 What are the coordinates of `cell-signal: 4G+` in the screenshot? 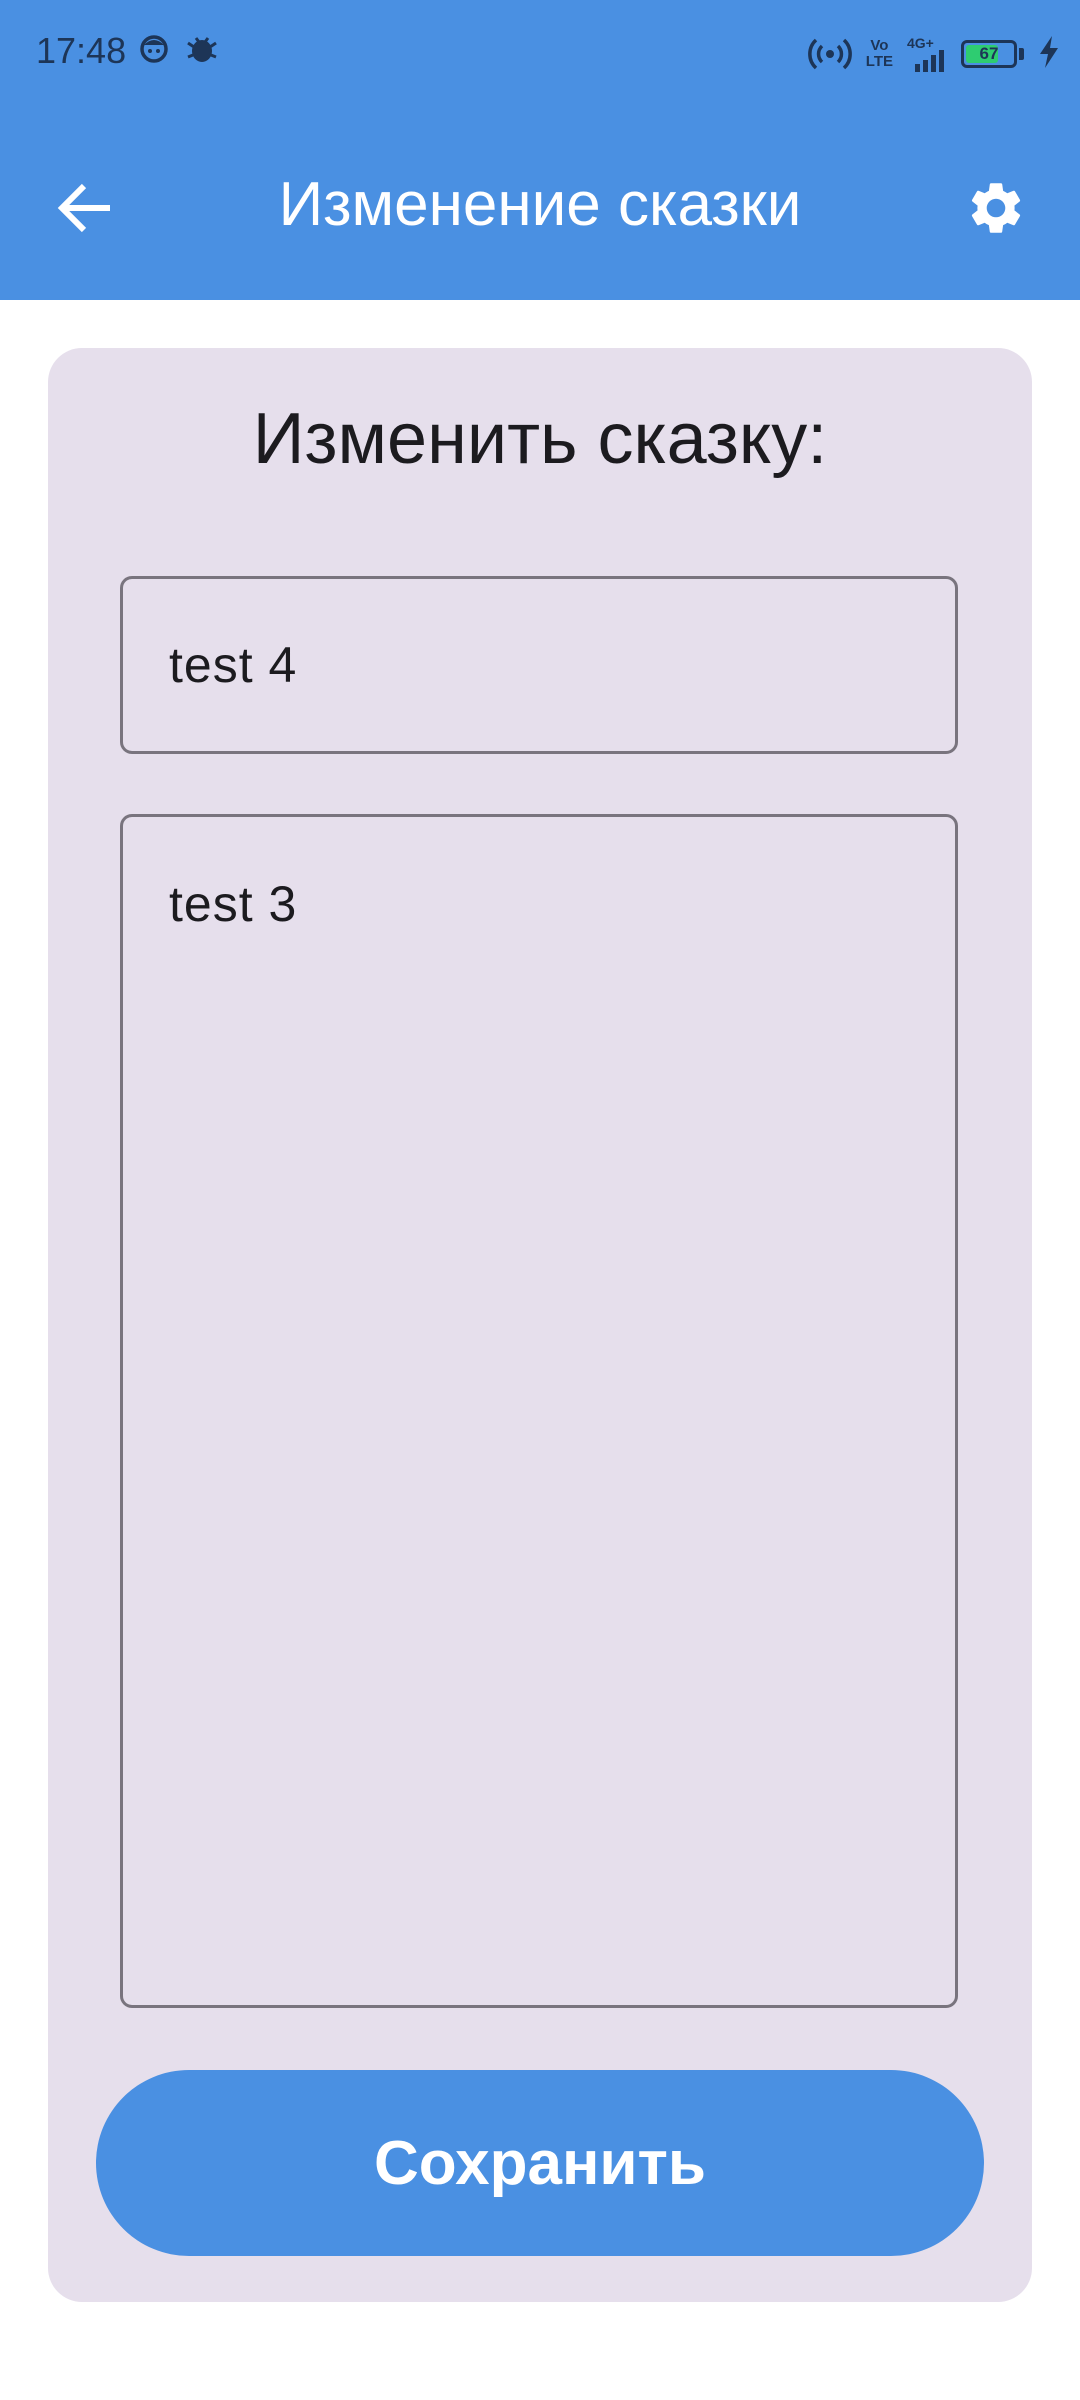 It's located at (927, 54).